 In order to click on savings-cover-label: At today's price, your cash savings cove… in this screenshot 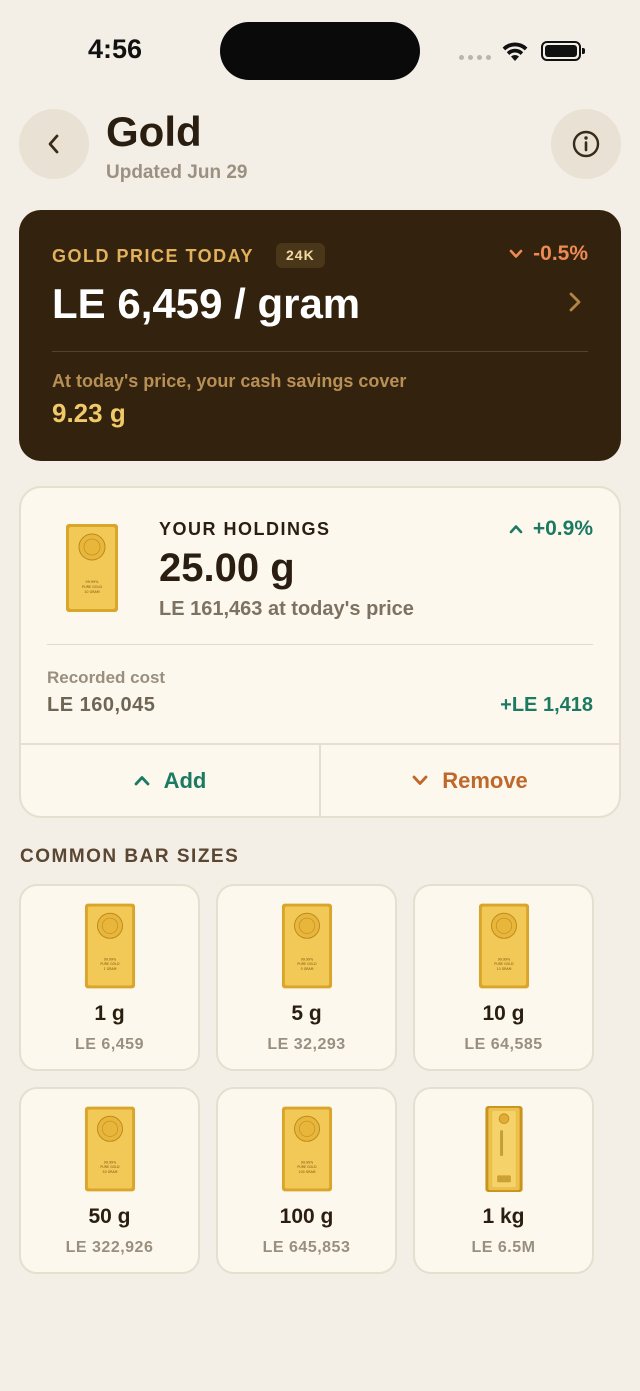, I will do `click(229, 381)`.